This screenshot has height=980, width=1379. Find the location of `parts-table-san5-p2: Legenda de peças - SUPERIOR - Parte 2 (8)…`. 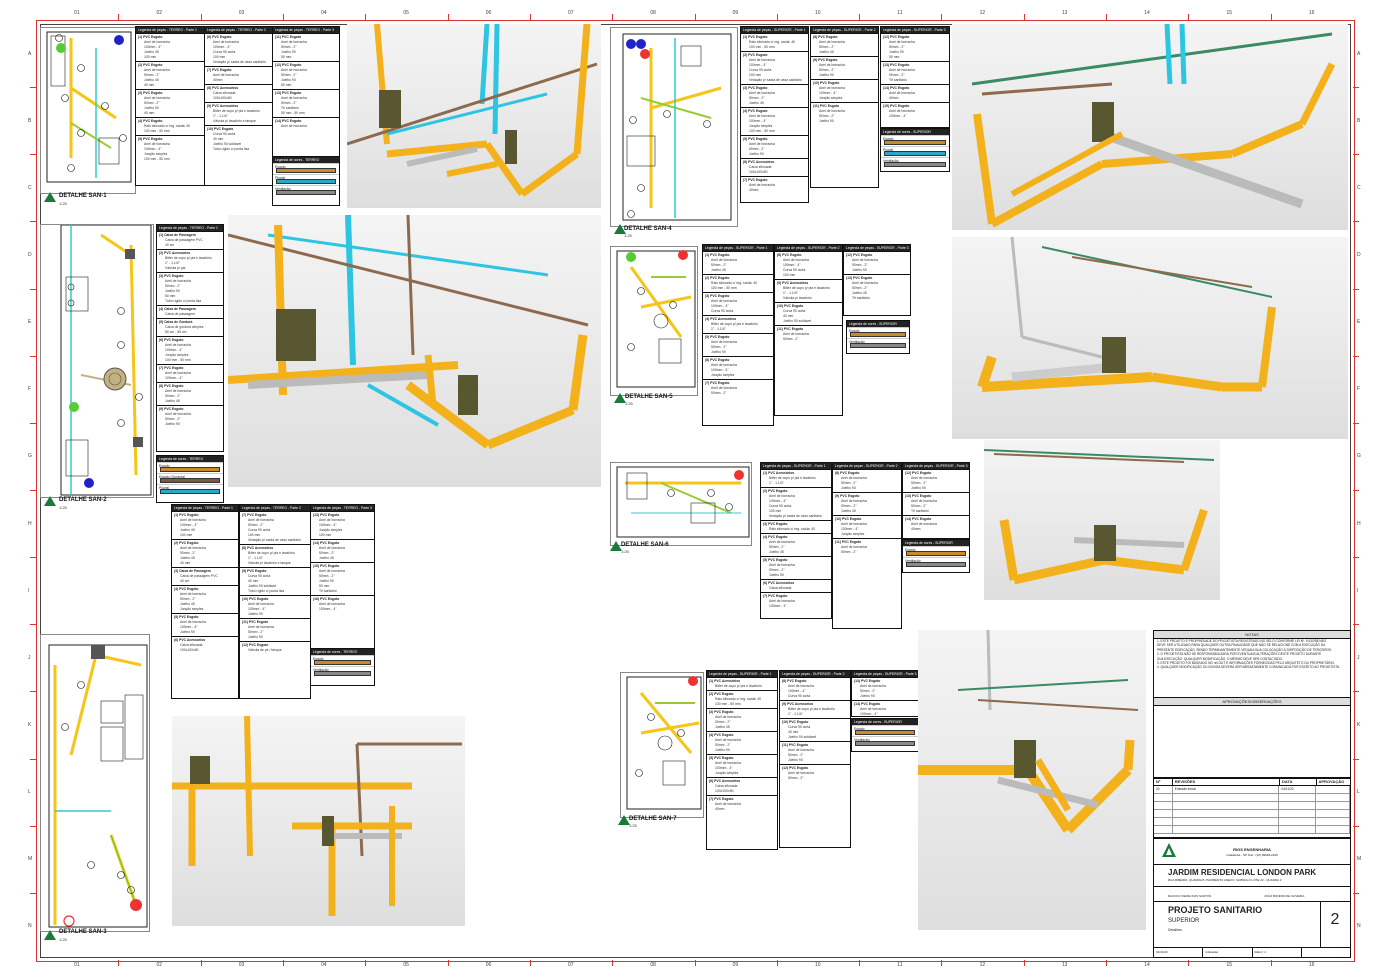

parts-table-san5-p2: Legenda de peças - SUPERIOR - Parte 2 (8)… is located at coordinates (808, 330).